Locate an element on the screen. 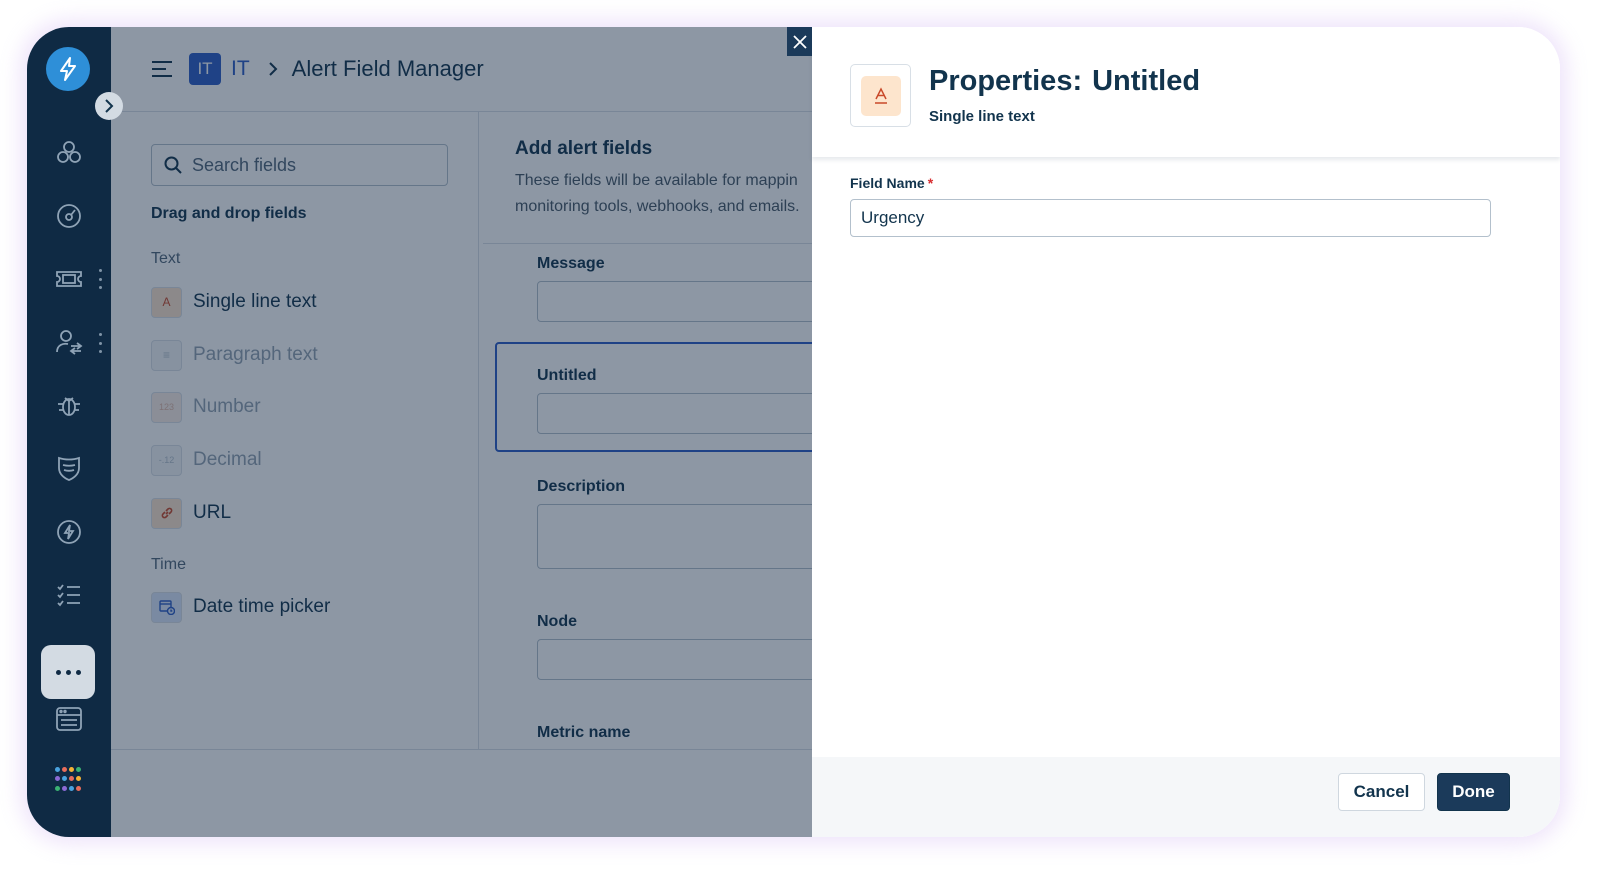  window-icon is located at coordinates (69, 719).